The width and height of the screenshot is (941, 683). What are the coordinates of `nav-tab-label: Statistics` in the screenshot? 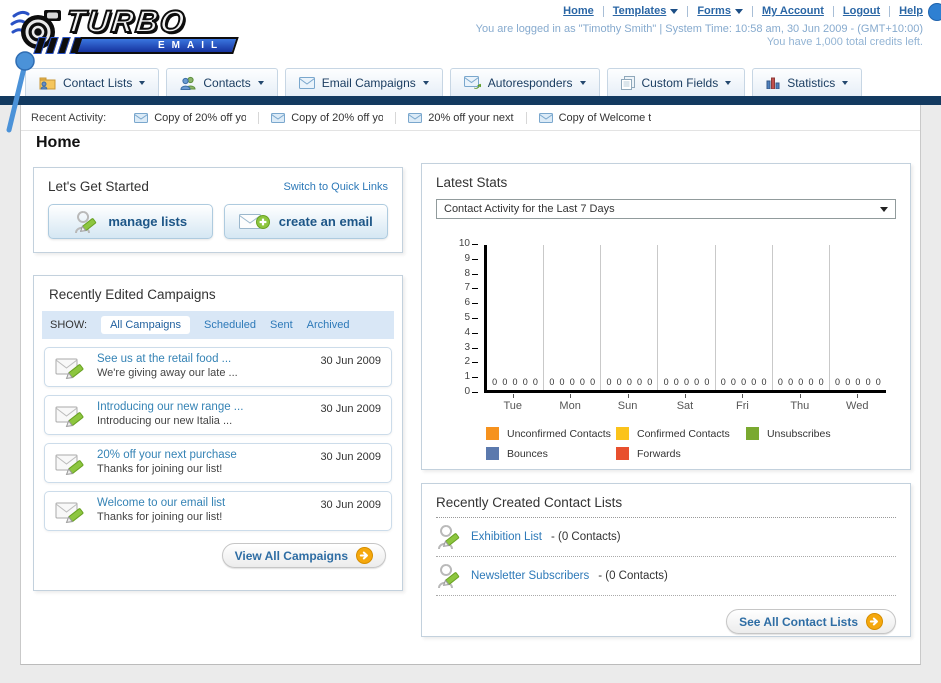 It's located at (811, 82).